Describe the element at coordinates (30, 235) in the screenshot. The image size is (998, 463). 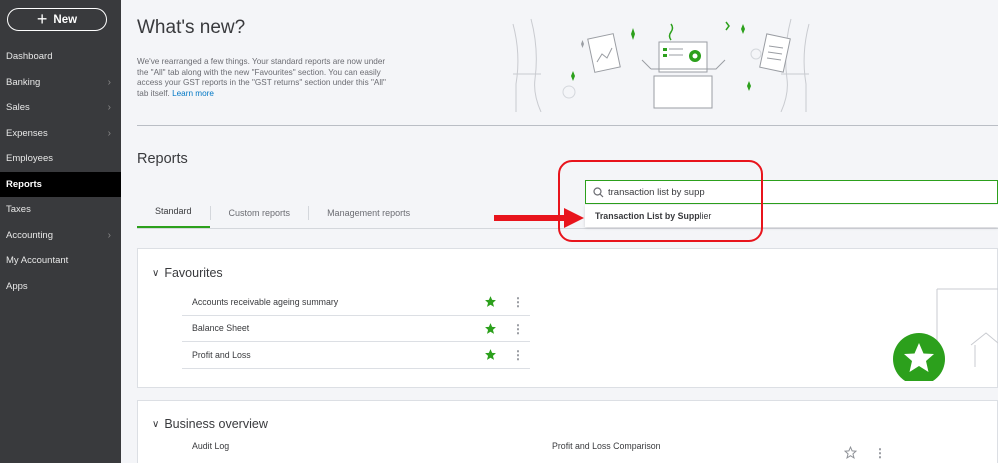
I see `sidebar-item-label: Accounting` at that location.